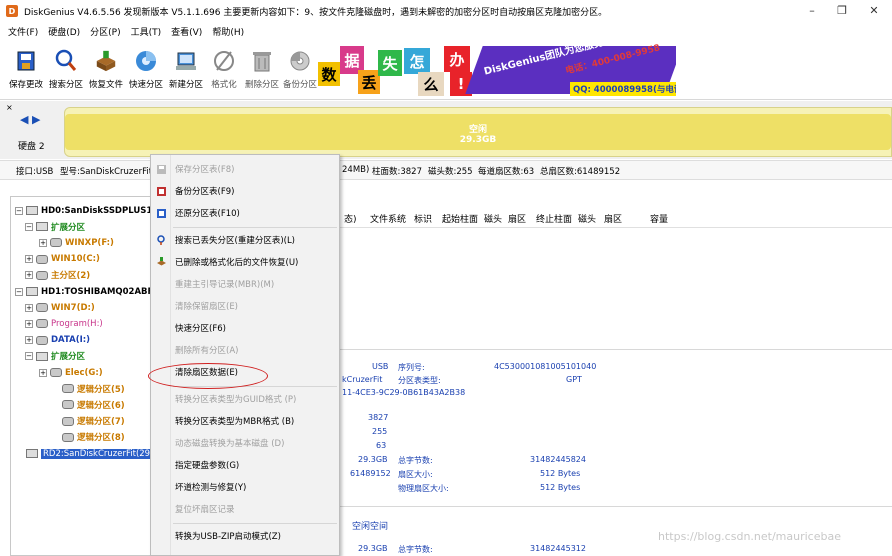 The width and height of the screenshot is (892, 556). I want to click on partition-bar-free: 空闲 29.3GB, so click(478, 132).